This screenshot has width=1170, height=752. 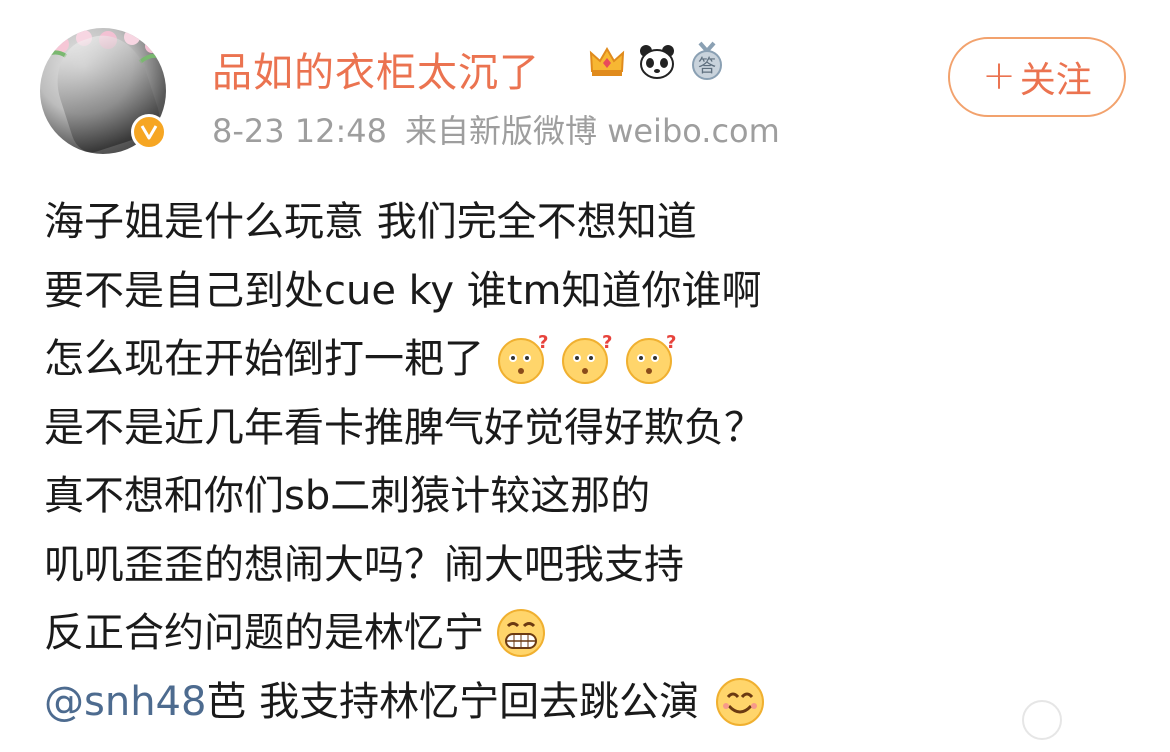 I want to click on medal-text: 答, so click(x=707, y=66).